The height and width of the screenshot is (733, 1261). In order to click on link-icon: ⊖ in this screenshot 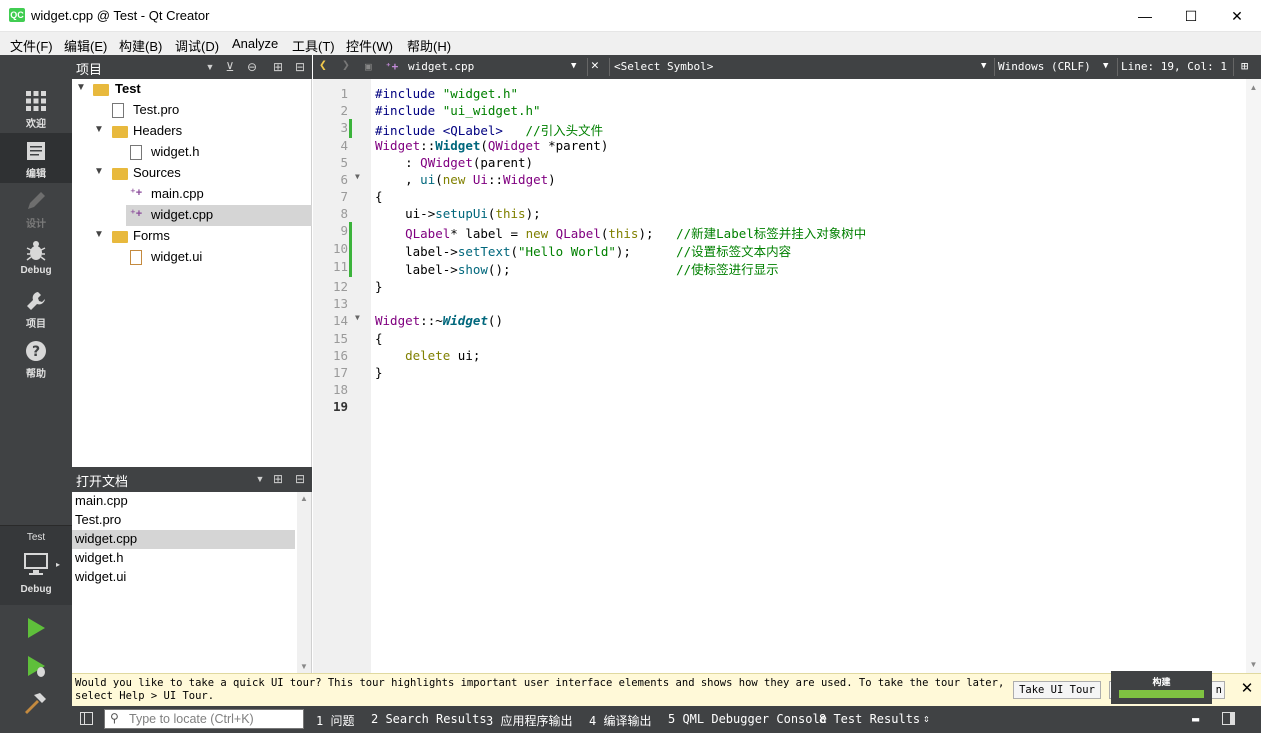, I will do `click(252, 67)`.